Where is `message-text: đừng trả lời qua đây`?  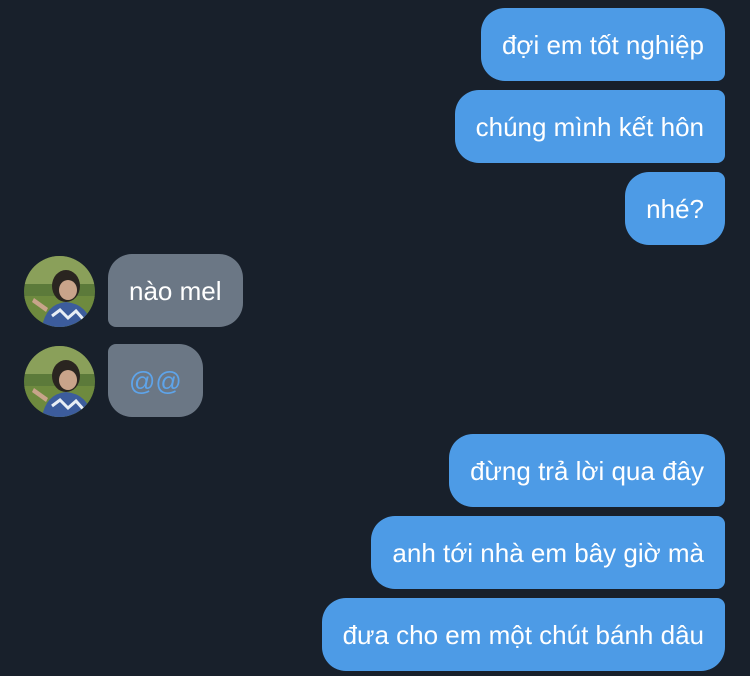 message-text: đừng trả lời qua đây is located at coordinates (587, 471).